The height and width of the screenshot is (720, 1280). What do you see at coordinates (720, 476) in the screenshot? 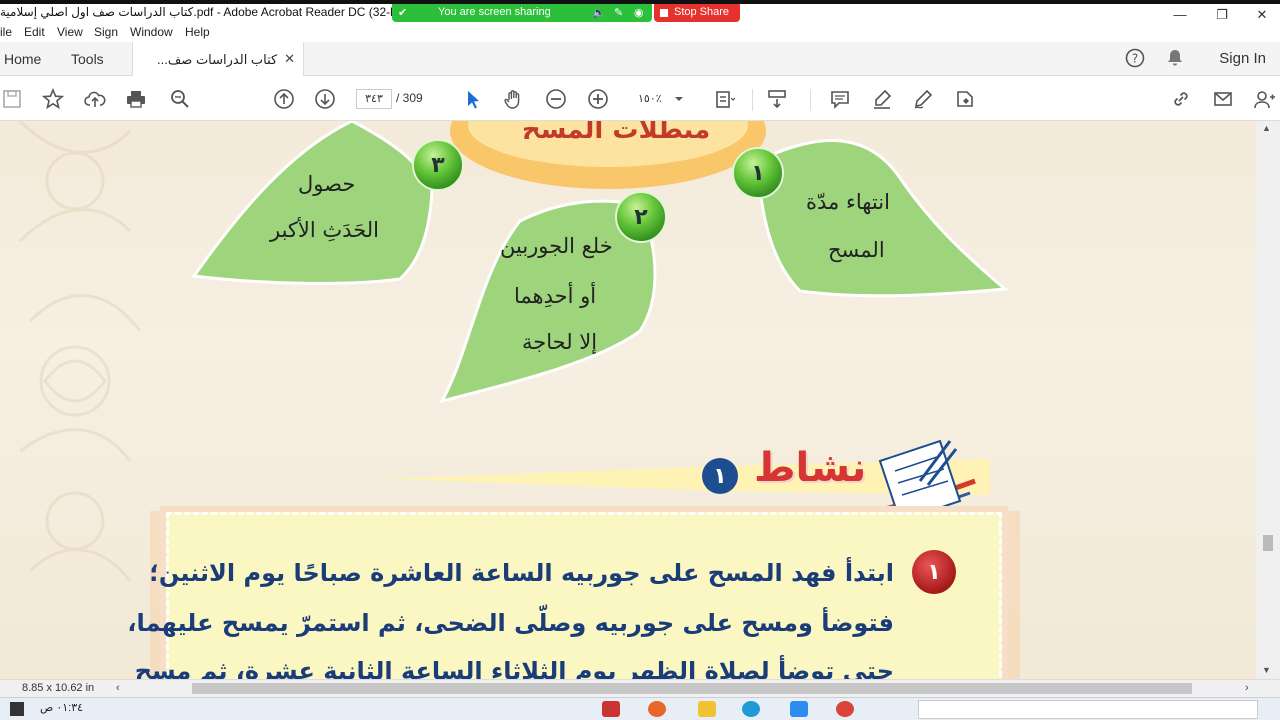
I see `activity-number: ١` at bounding box center [720, 476].